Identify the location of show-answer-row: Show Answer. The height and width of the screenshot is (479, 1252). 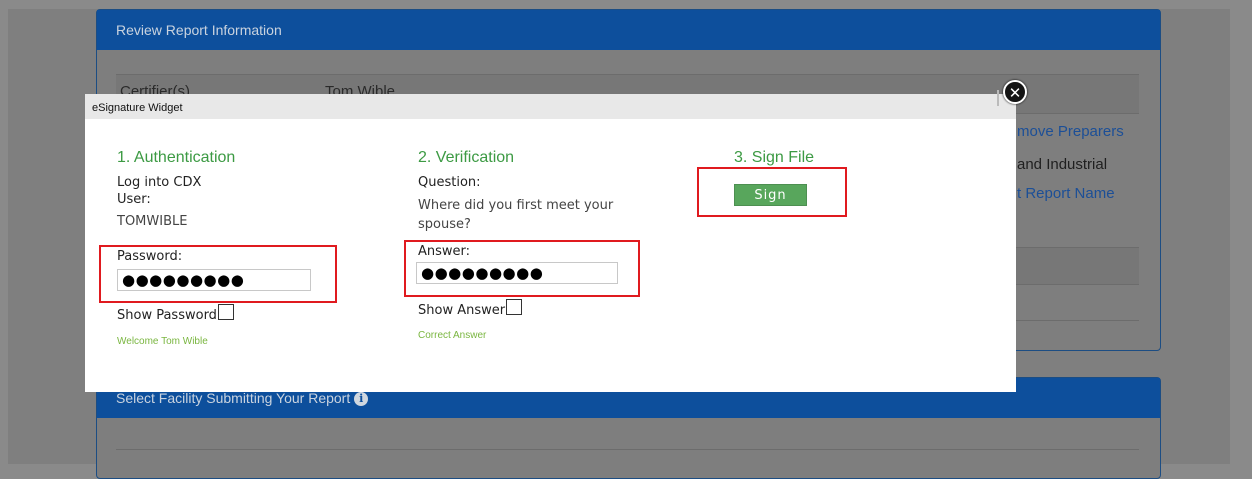
(470, 308).